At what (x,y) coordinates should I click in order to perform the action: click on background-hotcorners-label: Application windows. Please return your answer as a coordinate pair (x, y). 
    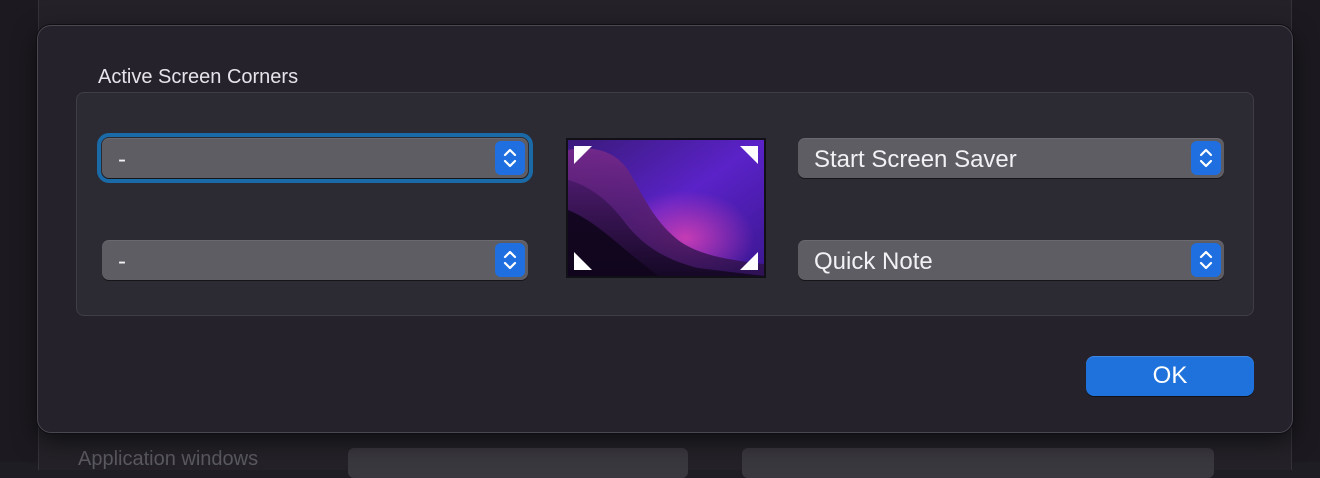
    Looking at the image, I should click on (168, 459).